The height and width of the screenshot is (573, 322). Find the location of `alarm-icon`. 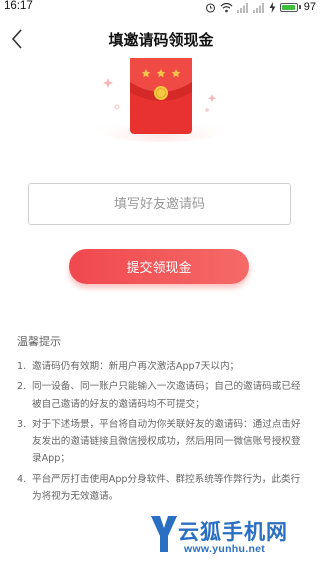

alarm-icon is located at coordinates (210, 7).